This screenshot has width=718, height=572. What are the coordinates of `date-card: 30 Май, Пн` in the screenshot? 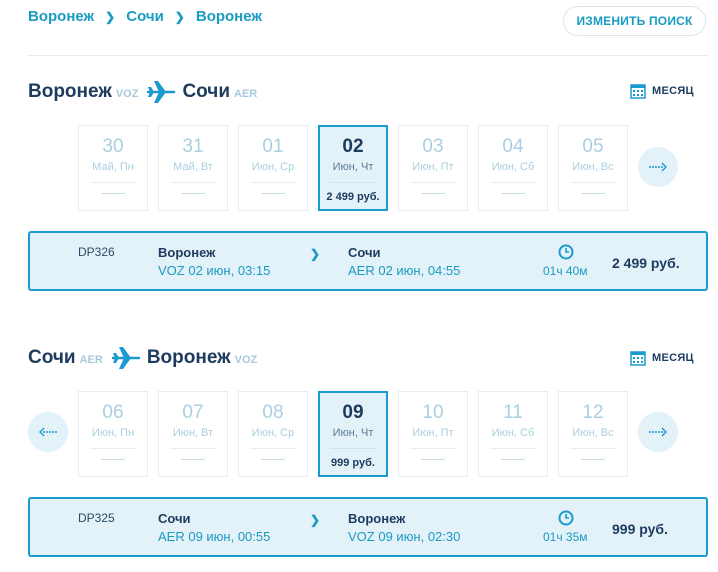 It's located at (113, 168).